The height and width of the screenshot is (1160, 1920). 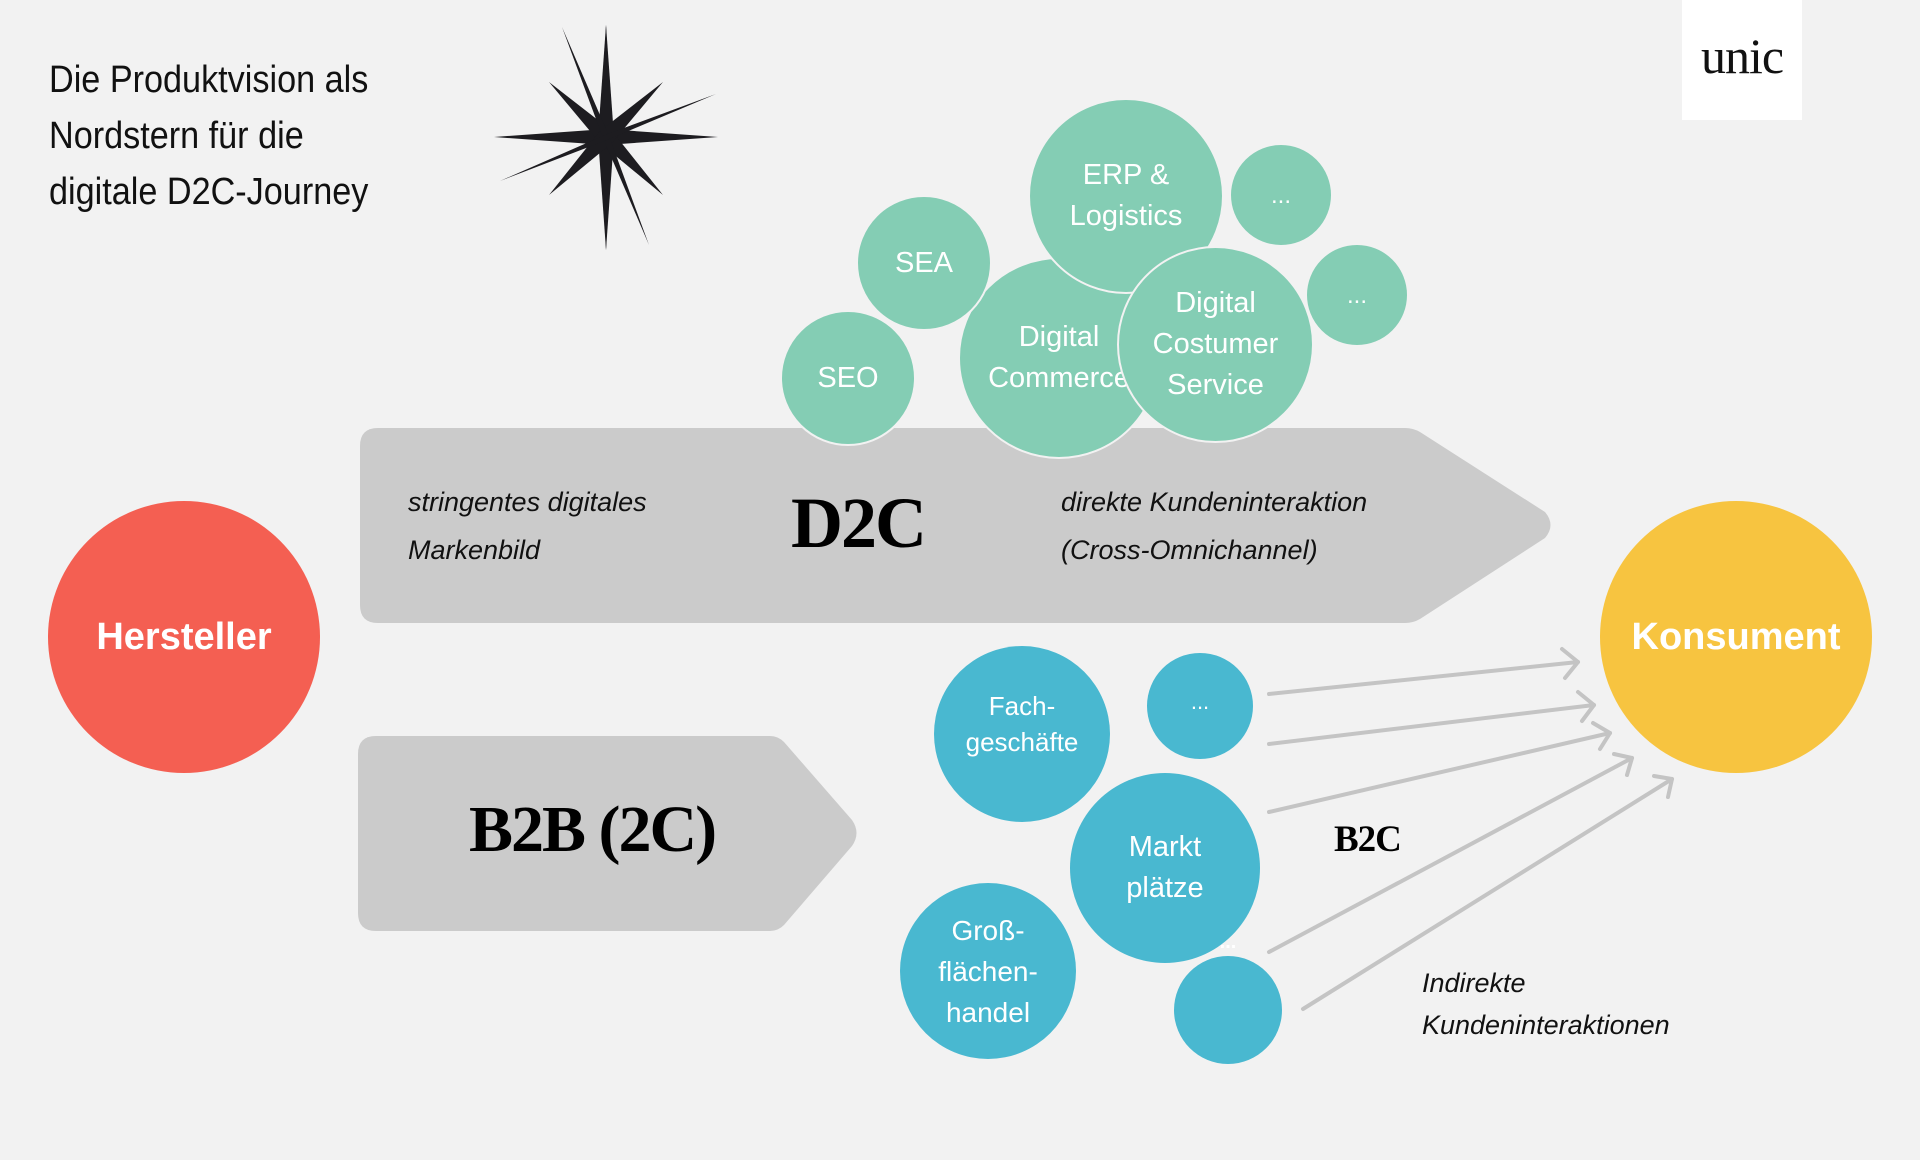 I want to click on bubble-label: ERP & Logistics, so click(x=1126, y=195).